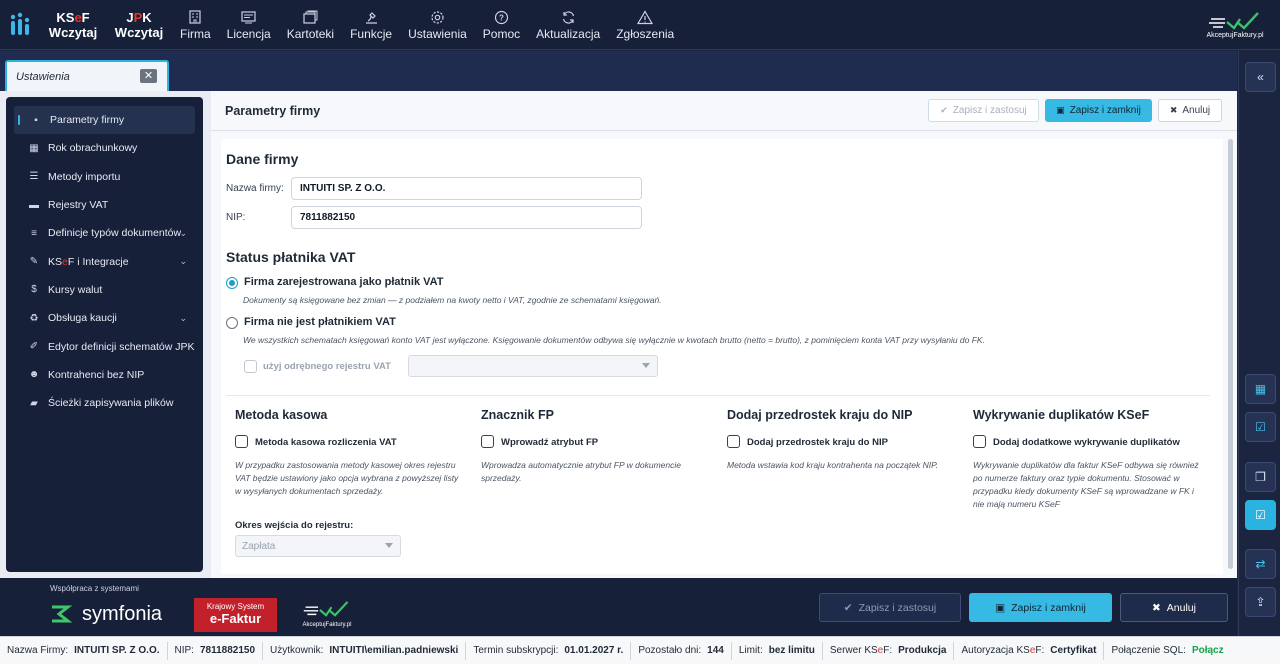 This screenshot has height=664, width=1280. Describe the element at coordinates (183, 317) in the screenshot. I see `chevron-down-icon: ⌄` at that location.